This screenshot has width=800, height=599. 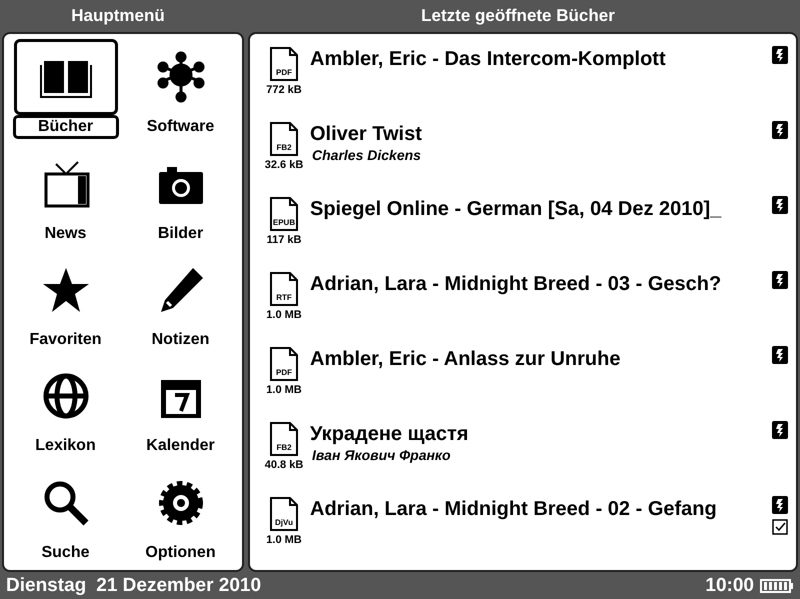 What do you see at coordinates (65, 195) in the screenshot?
I see `menu-item: News` at bounding box center [65, 195].